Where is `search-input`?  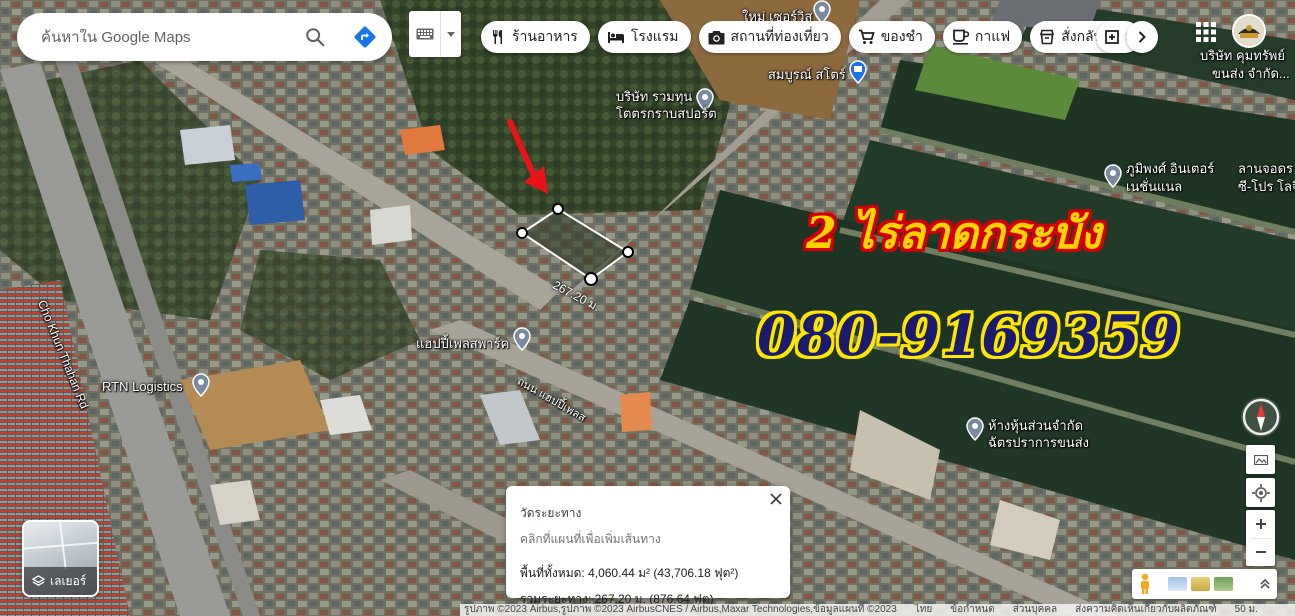 search-input is located at coordinates (166, 37).